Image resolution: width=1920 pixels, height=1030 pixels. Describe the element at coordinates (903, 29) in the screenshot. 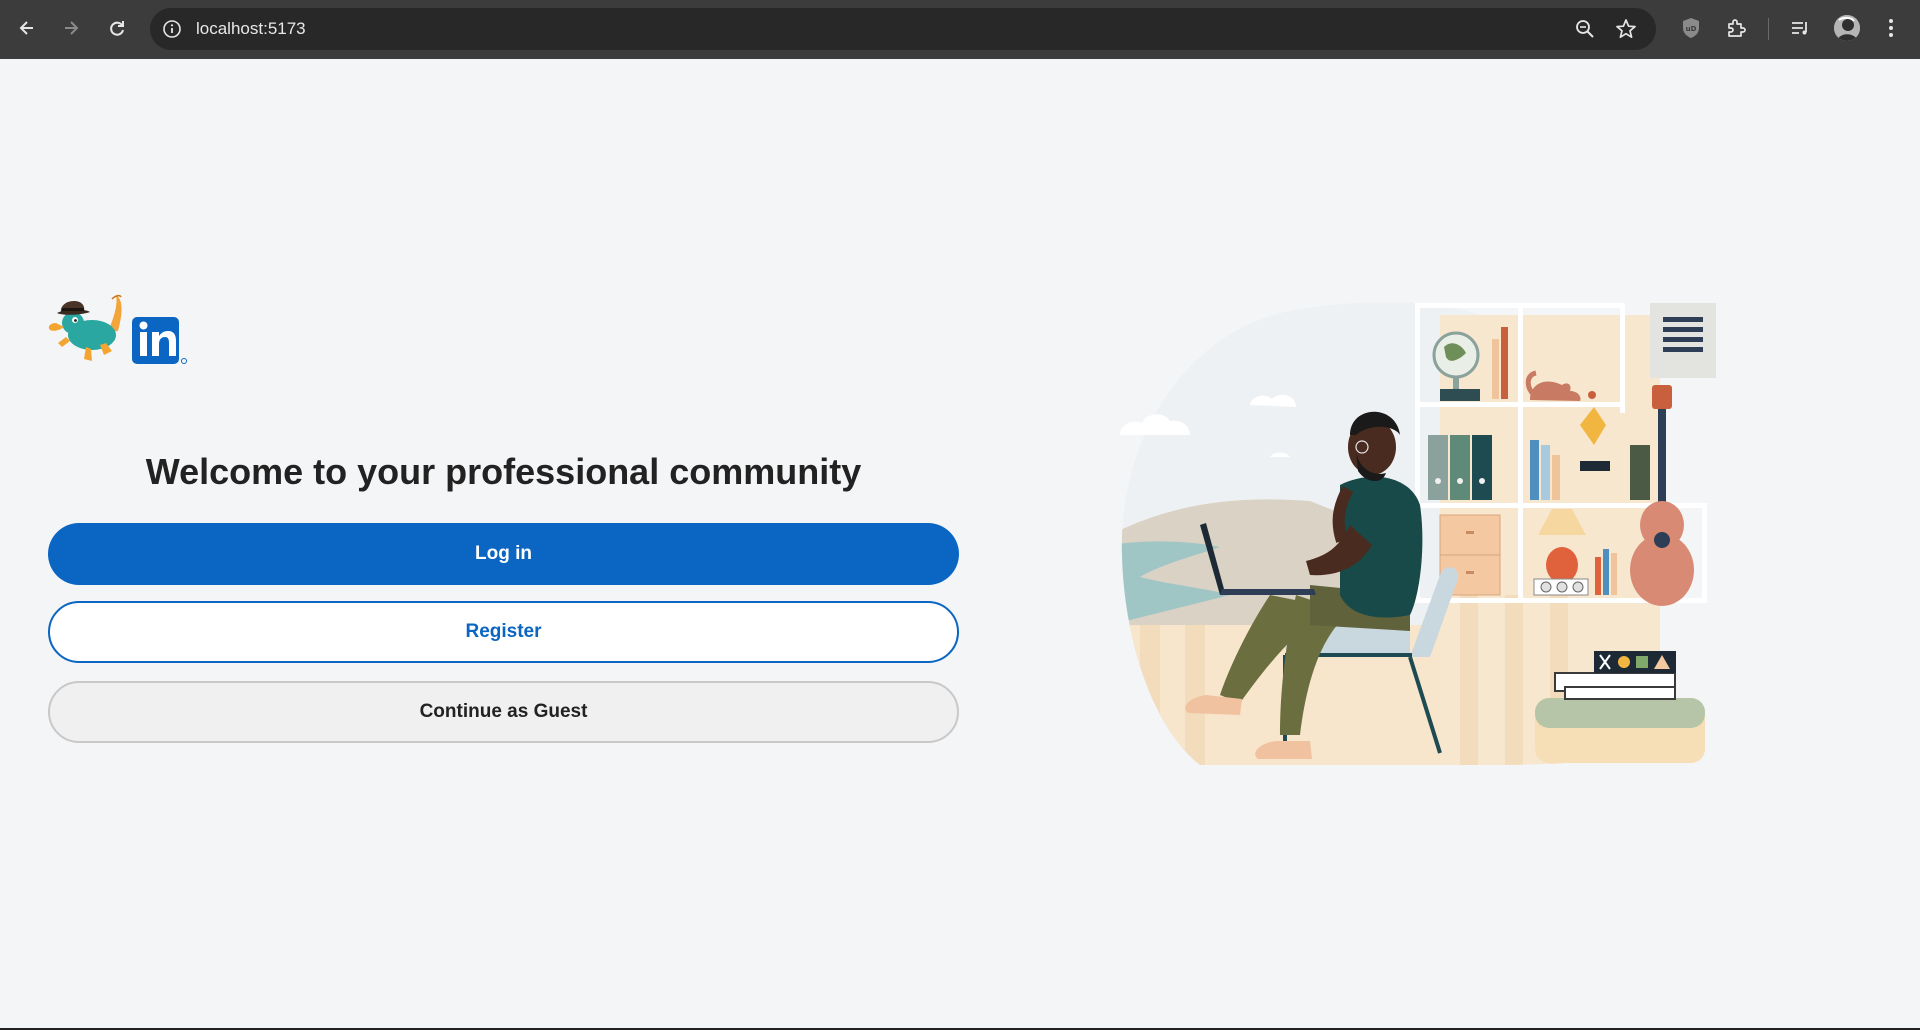

I see `address-bar: localhost:5173` at that location.